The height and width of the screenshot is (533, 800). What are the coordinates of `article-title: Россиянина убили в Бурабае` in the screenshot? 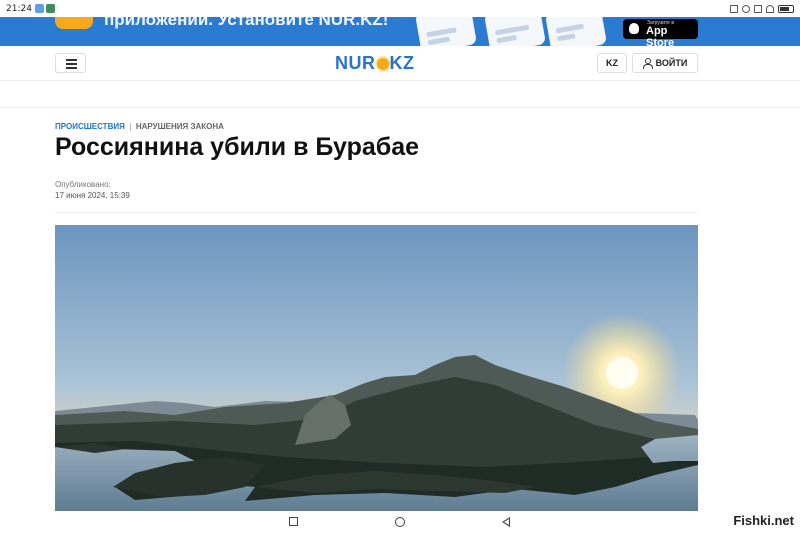 It's located at (237, 147).